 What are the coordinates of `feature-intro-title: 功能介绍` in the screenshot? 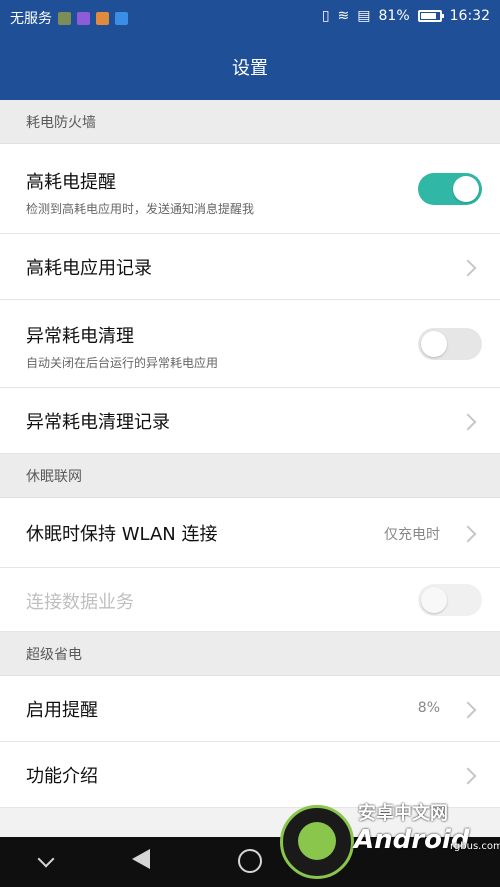 It's located at (62, 776).